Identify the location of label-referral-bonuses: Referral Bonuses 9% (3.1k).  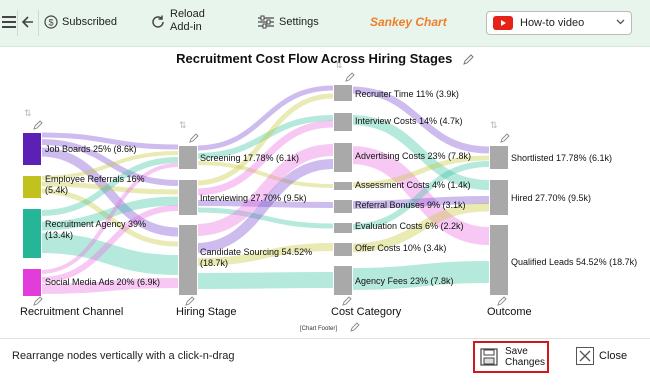
(410, 205).